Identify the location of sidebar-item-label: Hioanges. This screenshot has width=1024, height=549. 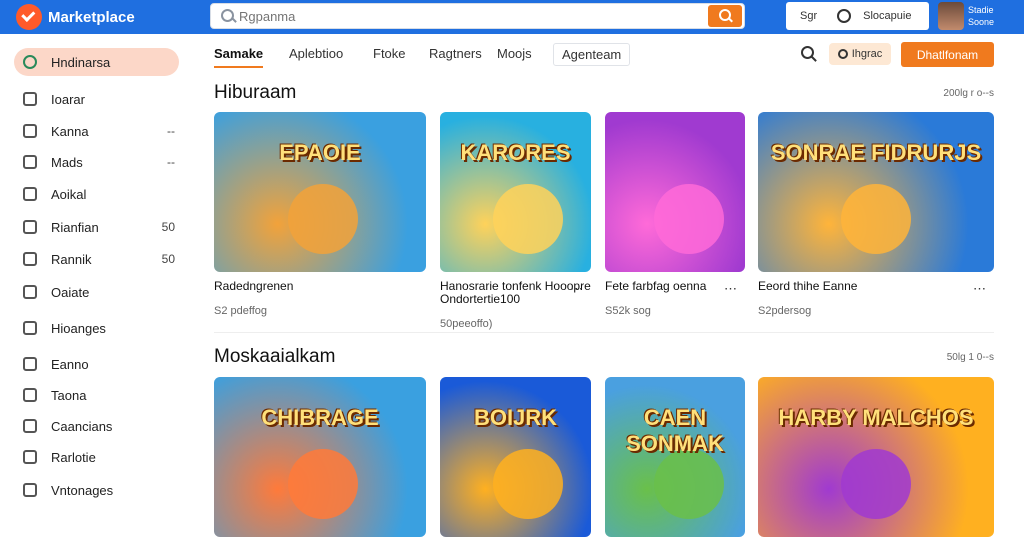
(78, 328).